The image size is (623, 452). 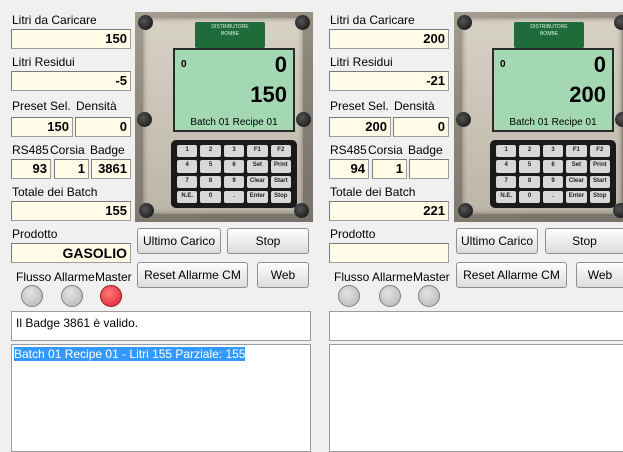 I want to click on litri-caricare-field: 200, so click(x=389, y=39).